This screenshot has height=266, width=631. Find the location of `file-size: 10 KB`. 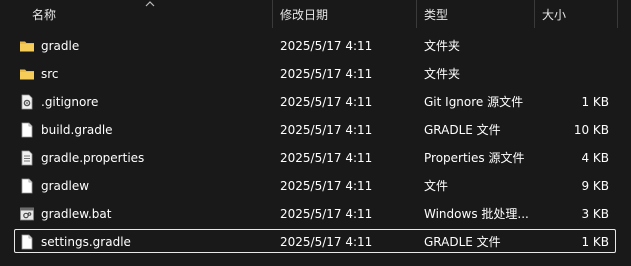

file-size: 10 KB is located at coordinates (591, 130).